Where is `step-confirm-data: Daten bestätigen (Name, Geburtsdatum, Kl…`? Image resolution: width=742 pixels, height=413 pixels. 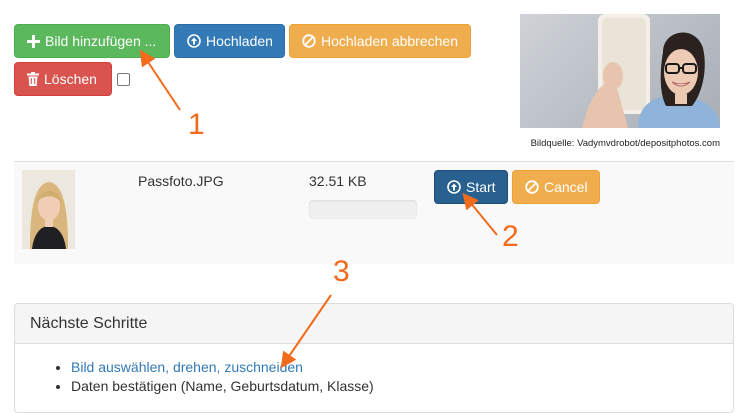 step-confirm-data: Daten bestätigen (Name, Geburtsdatum, Kl… is located at coordinates (222, 386).